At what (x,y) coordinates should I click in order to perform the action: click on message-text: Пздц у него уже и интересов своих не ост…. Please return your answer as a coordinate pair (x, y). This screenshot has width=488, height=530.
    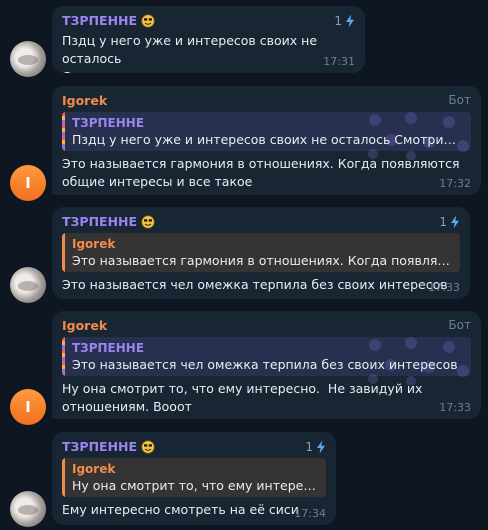
    Looking at the image, I should click on (190, 53).